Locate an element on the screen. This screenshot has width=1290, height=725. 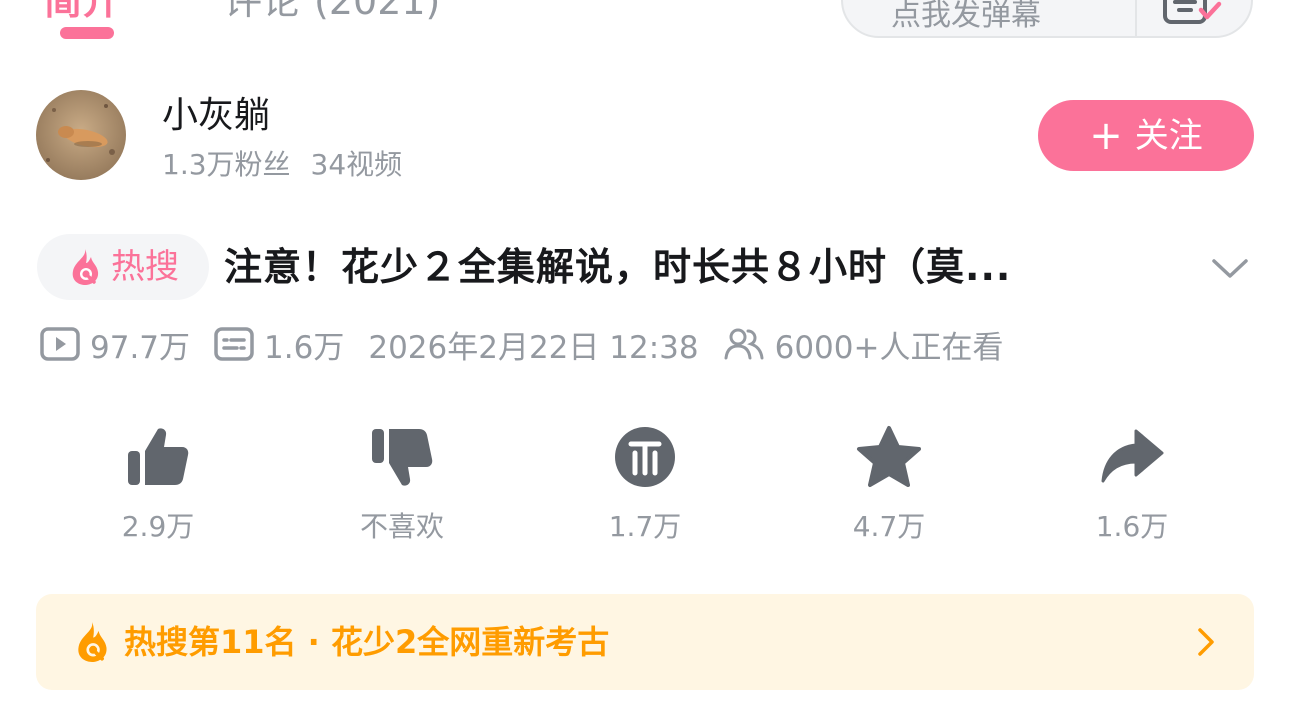
coin-button: 1.7万 is located at coordinates (645, 485).